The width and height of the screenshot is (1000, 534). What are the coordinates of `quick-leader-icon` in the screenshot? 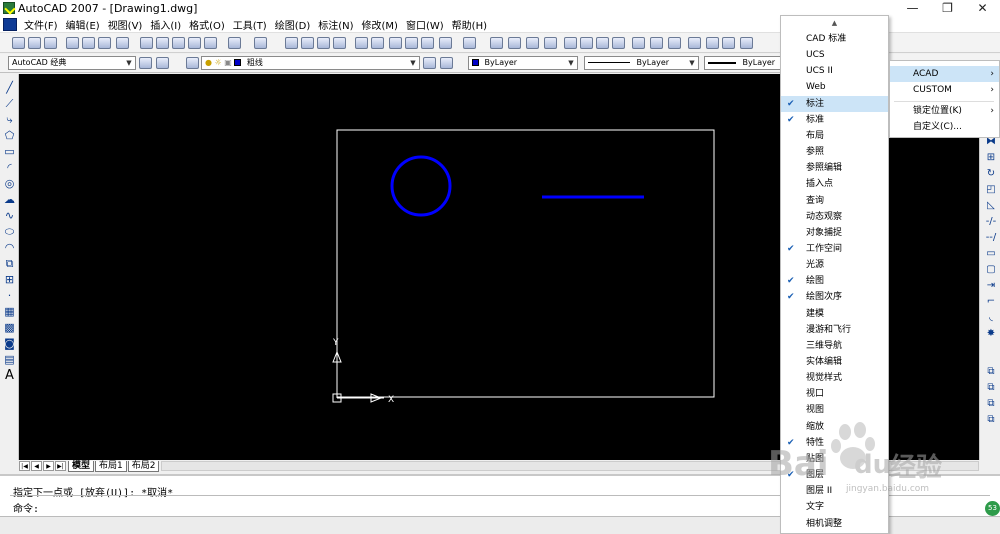 It's located at (694, 43).